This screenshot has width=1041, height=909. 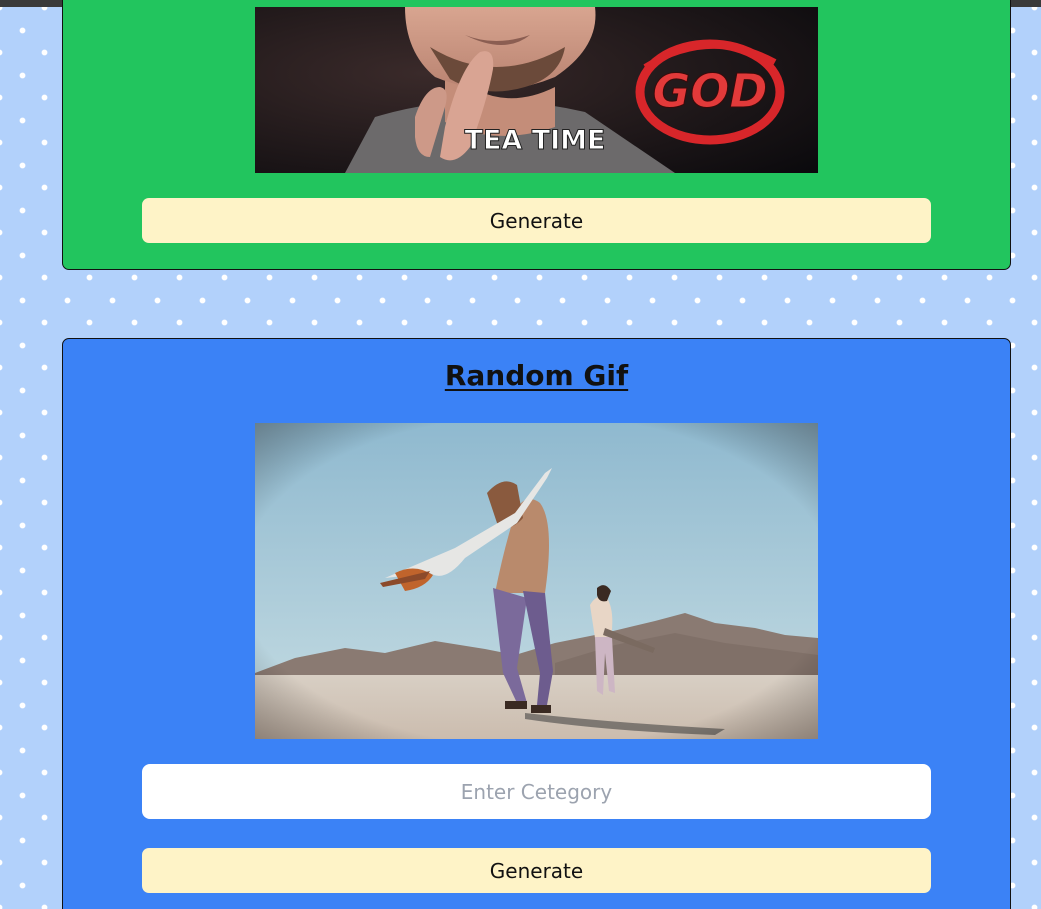 What do you see at coordinates (536, 90) in the screenshot?
I see `tag-gif-image: GOD TEA TIME` at bounding box center [536, 90].